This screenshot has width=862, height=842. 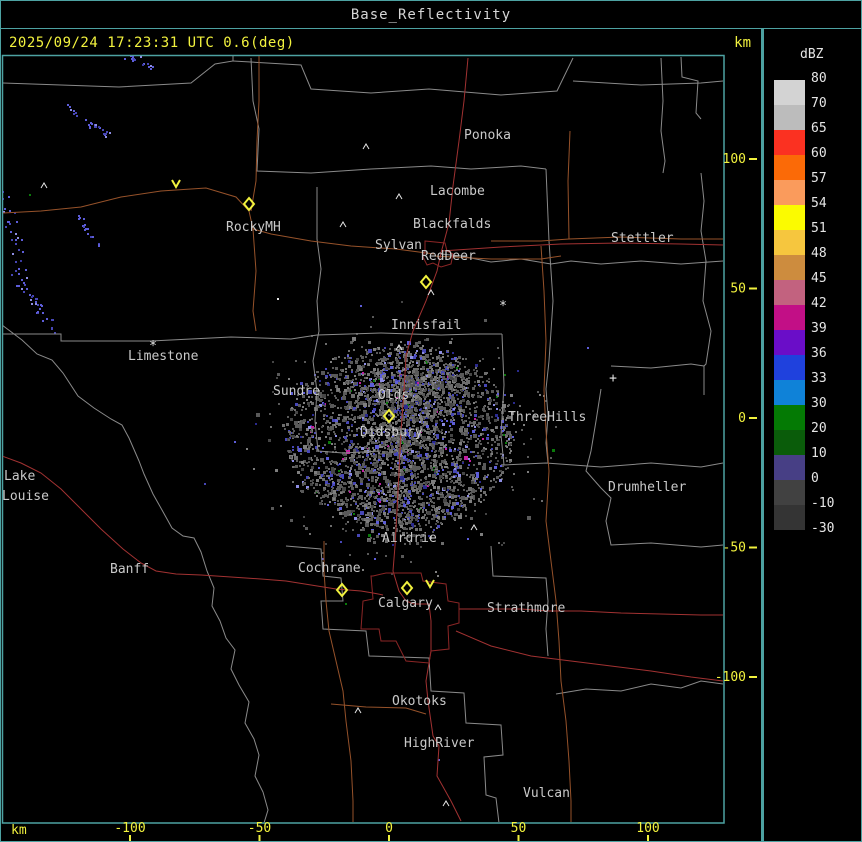 I want to click on city-label: Airdrie, so click(x=409, y=538).